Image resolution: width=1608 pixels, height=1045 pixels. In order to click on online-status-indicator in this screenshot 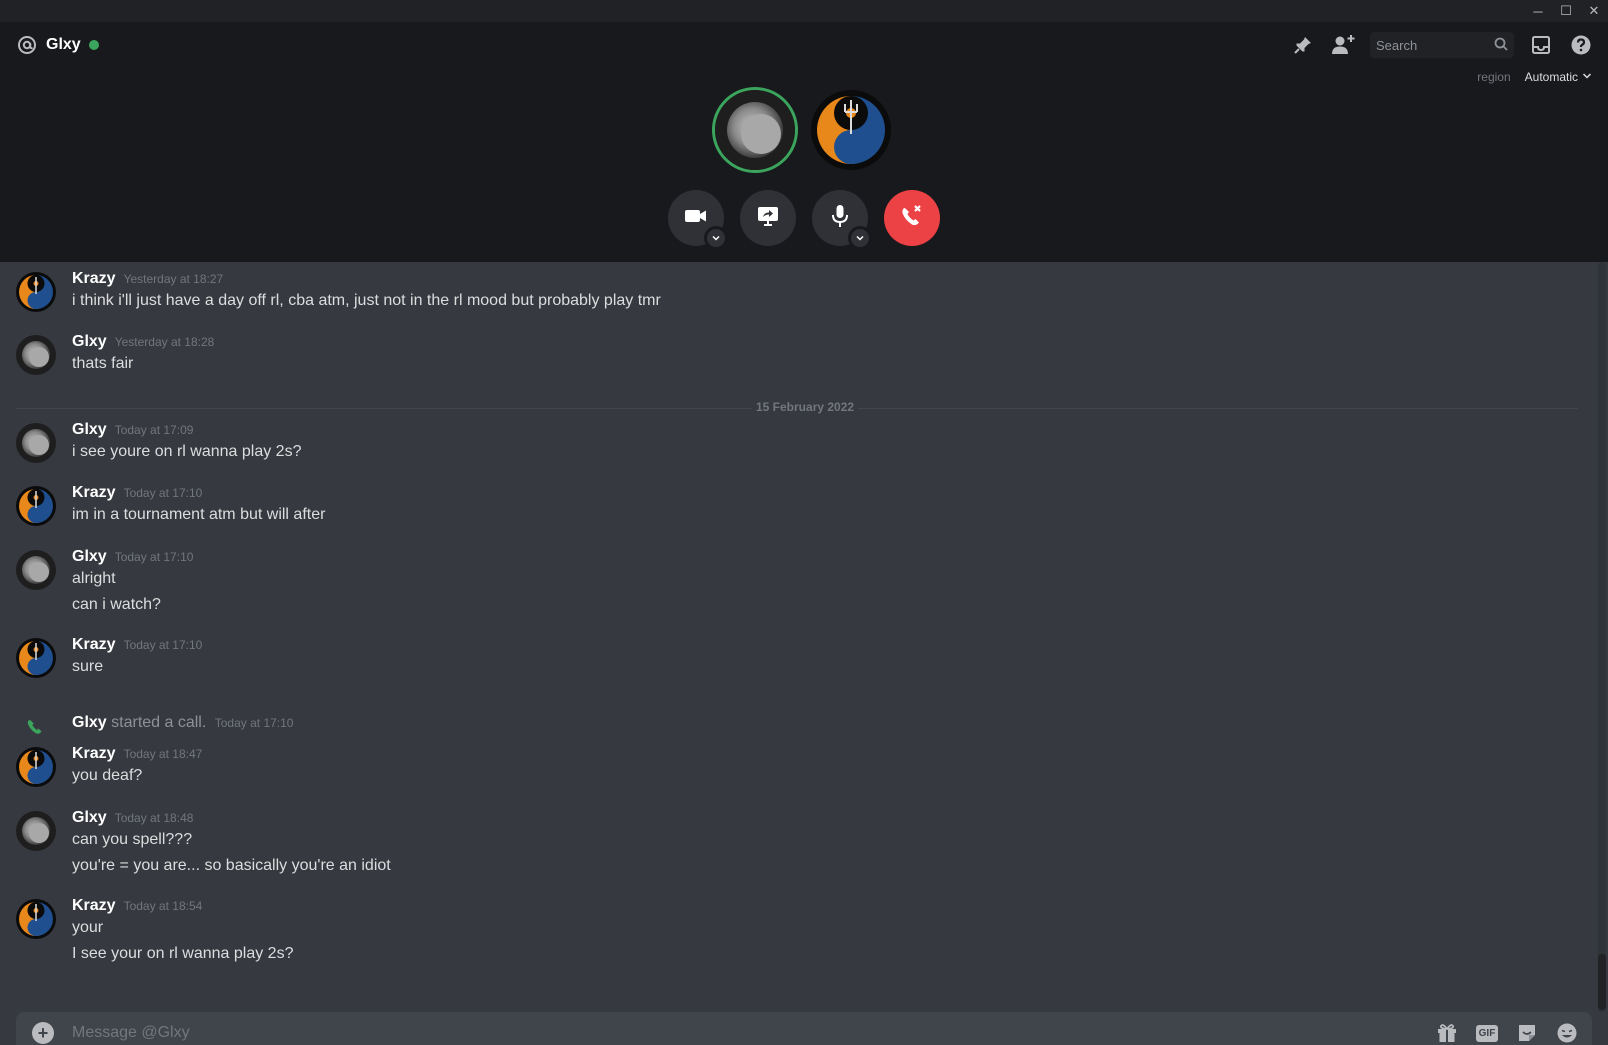, I will do `click(93, 45)`.